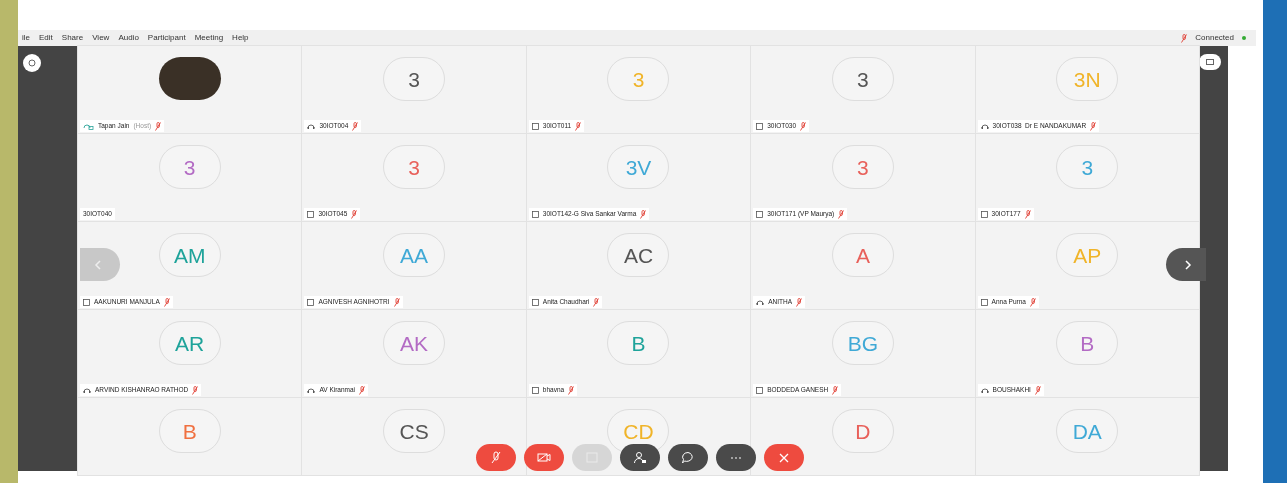  I want to click on circle-icon, so click(32, 63).